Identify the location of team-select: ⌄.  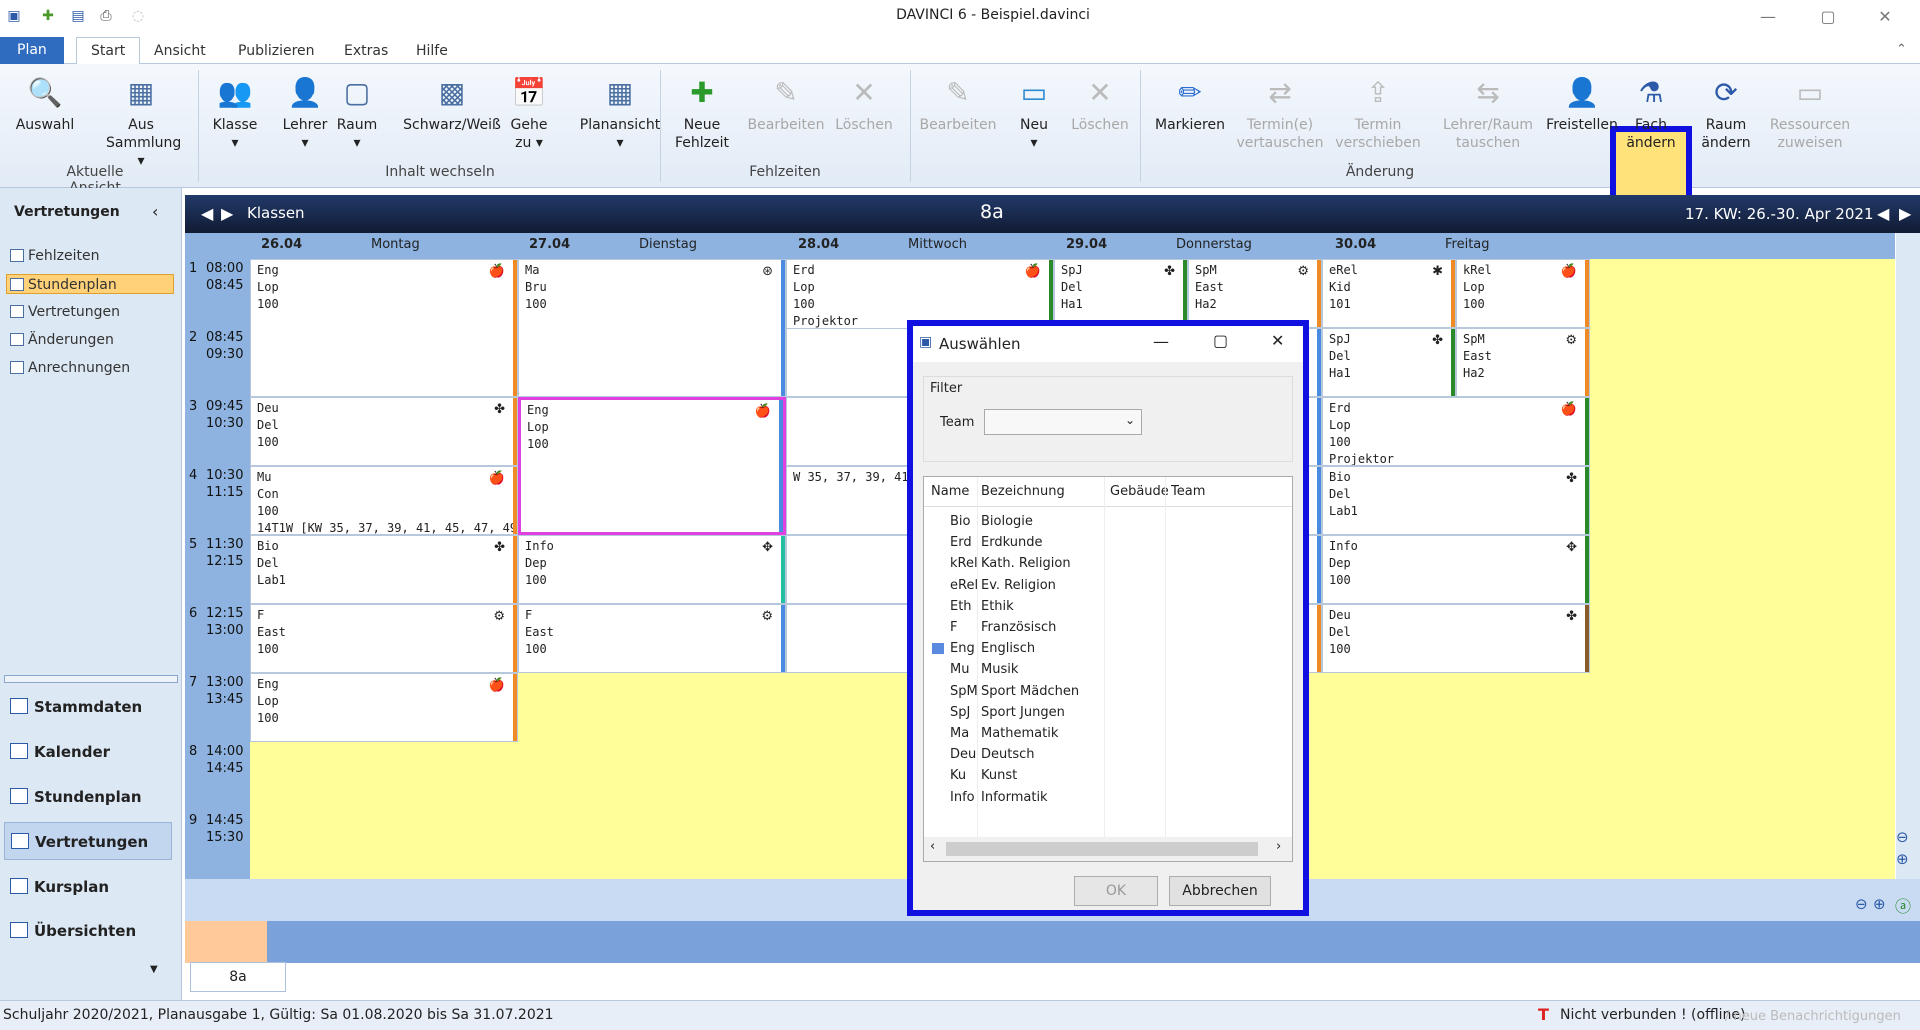
(1063, 422).